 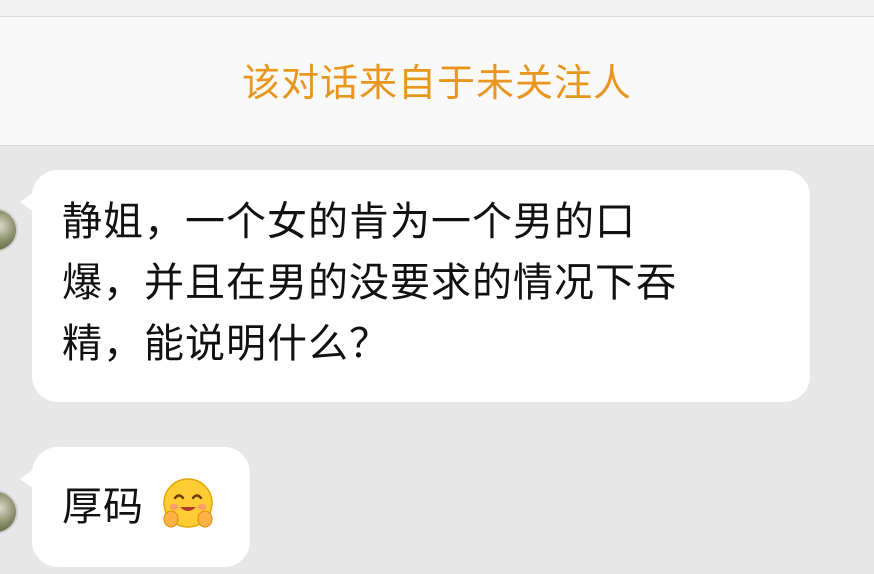 What do you see at coordinates (437, 8) in the screenshot?
I see `top-strip` at bounding box center [437, 8].